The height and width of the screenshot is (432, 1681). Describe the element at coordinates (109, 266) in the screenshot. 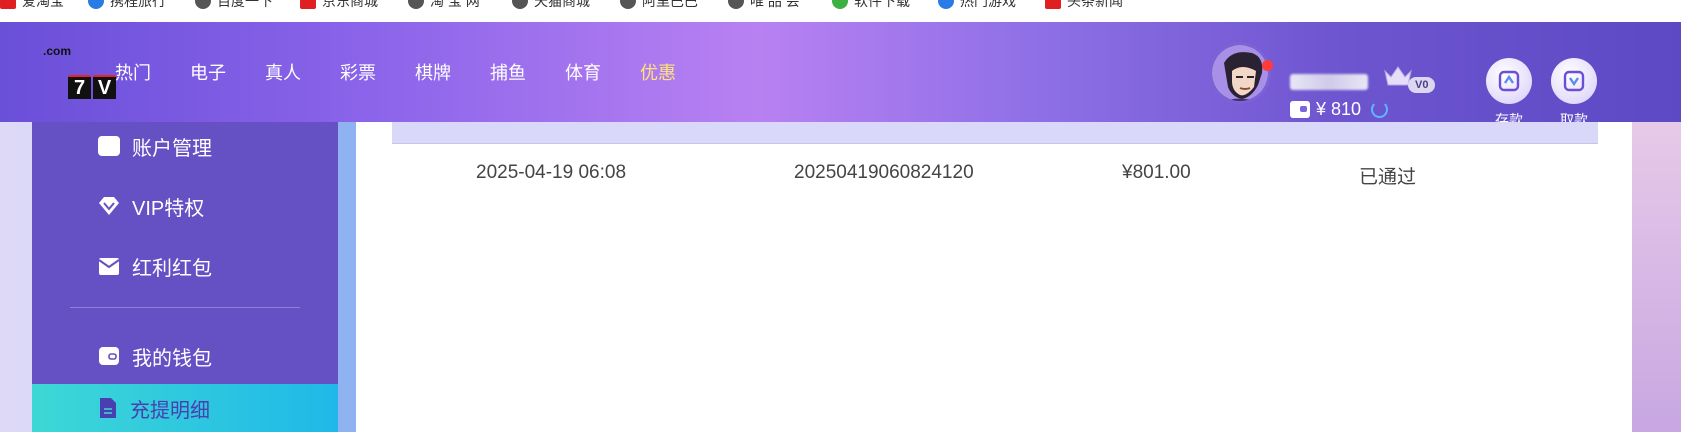

I see `envelope-icon` at that location.